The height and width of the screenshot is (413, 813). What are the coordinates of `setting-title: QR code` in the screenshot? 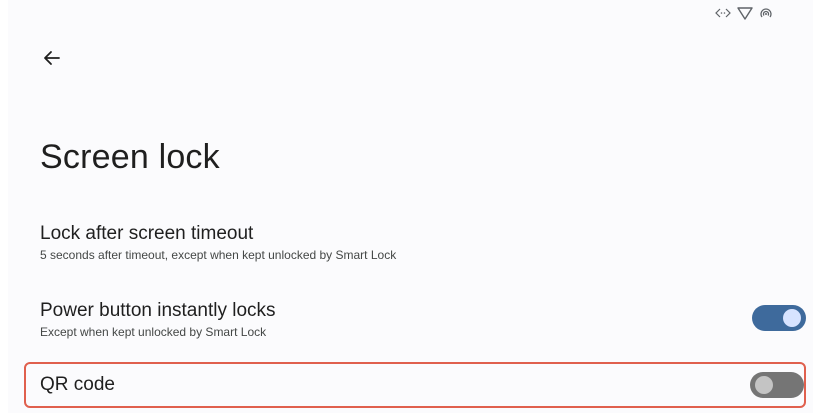 It's located at (77, 384).